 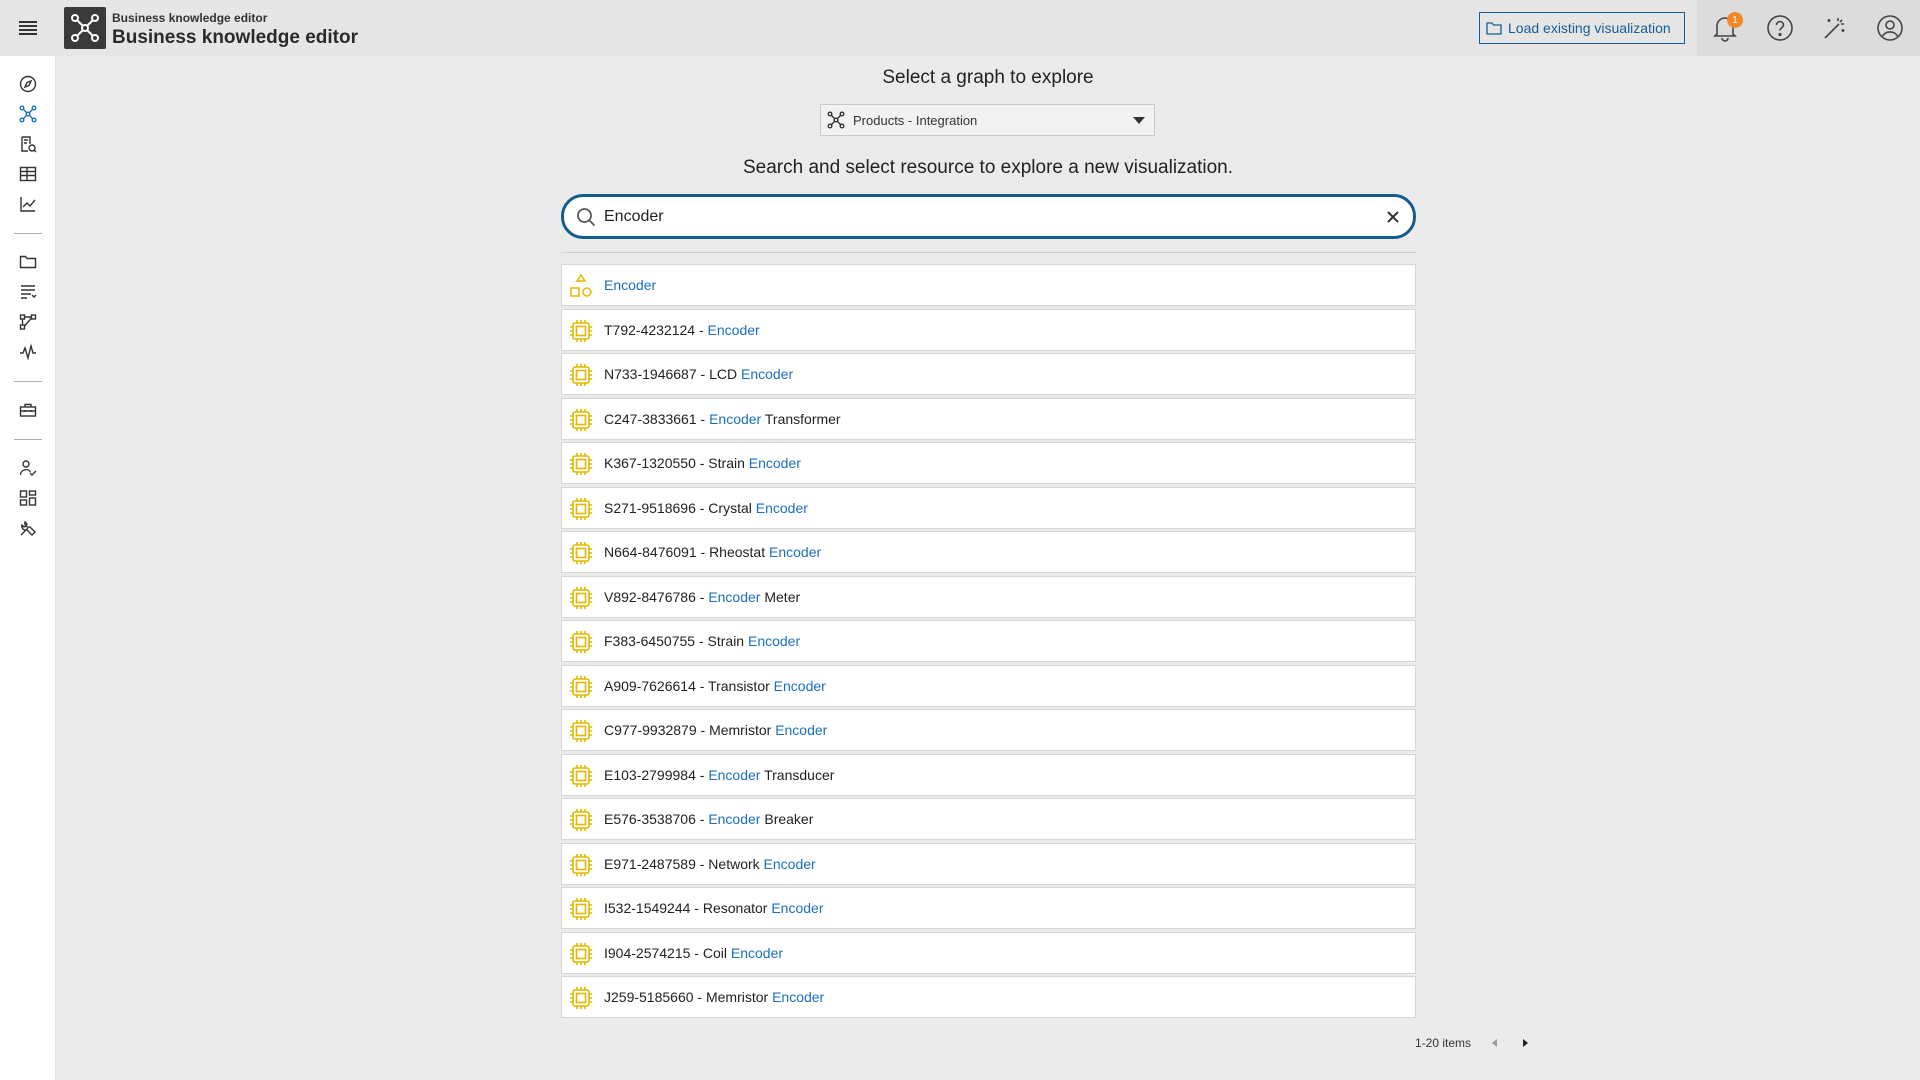 I want to click on menu-icon, so click(x=28, y=28).